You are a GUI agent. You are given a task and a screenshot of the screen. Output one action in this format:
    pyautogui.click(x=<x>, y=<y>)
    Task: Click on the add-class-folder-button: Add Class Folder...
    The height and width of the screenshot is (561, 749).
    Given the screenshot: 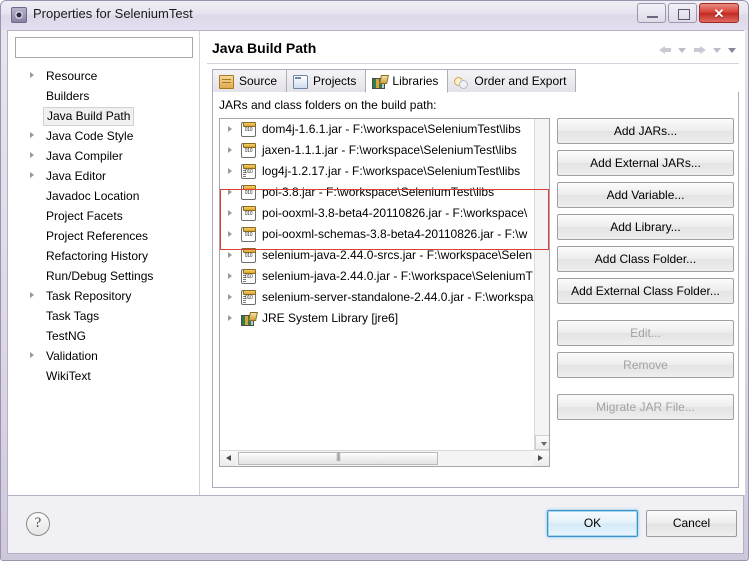 What is the action you would take?
    pyautogui.click(x=645, y=259)
    